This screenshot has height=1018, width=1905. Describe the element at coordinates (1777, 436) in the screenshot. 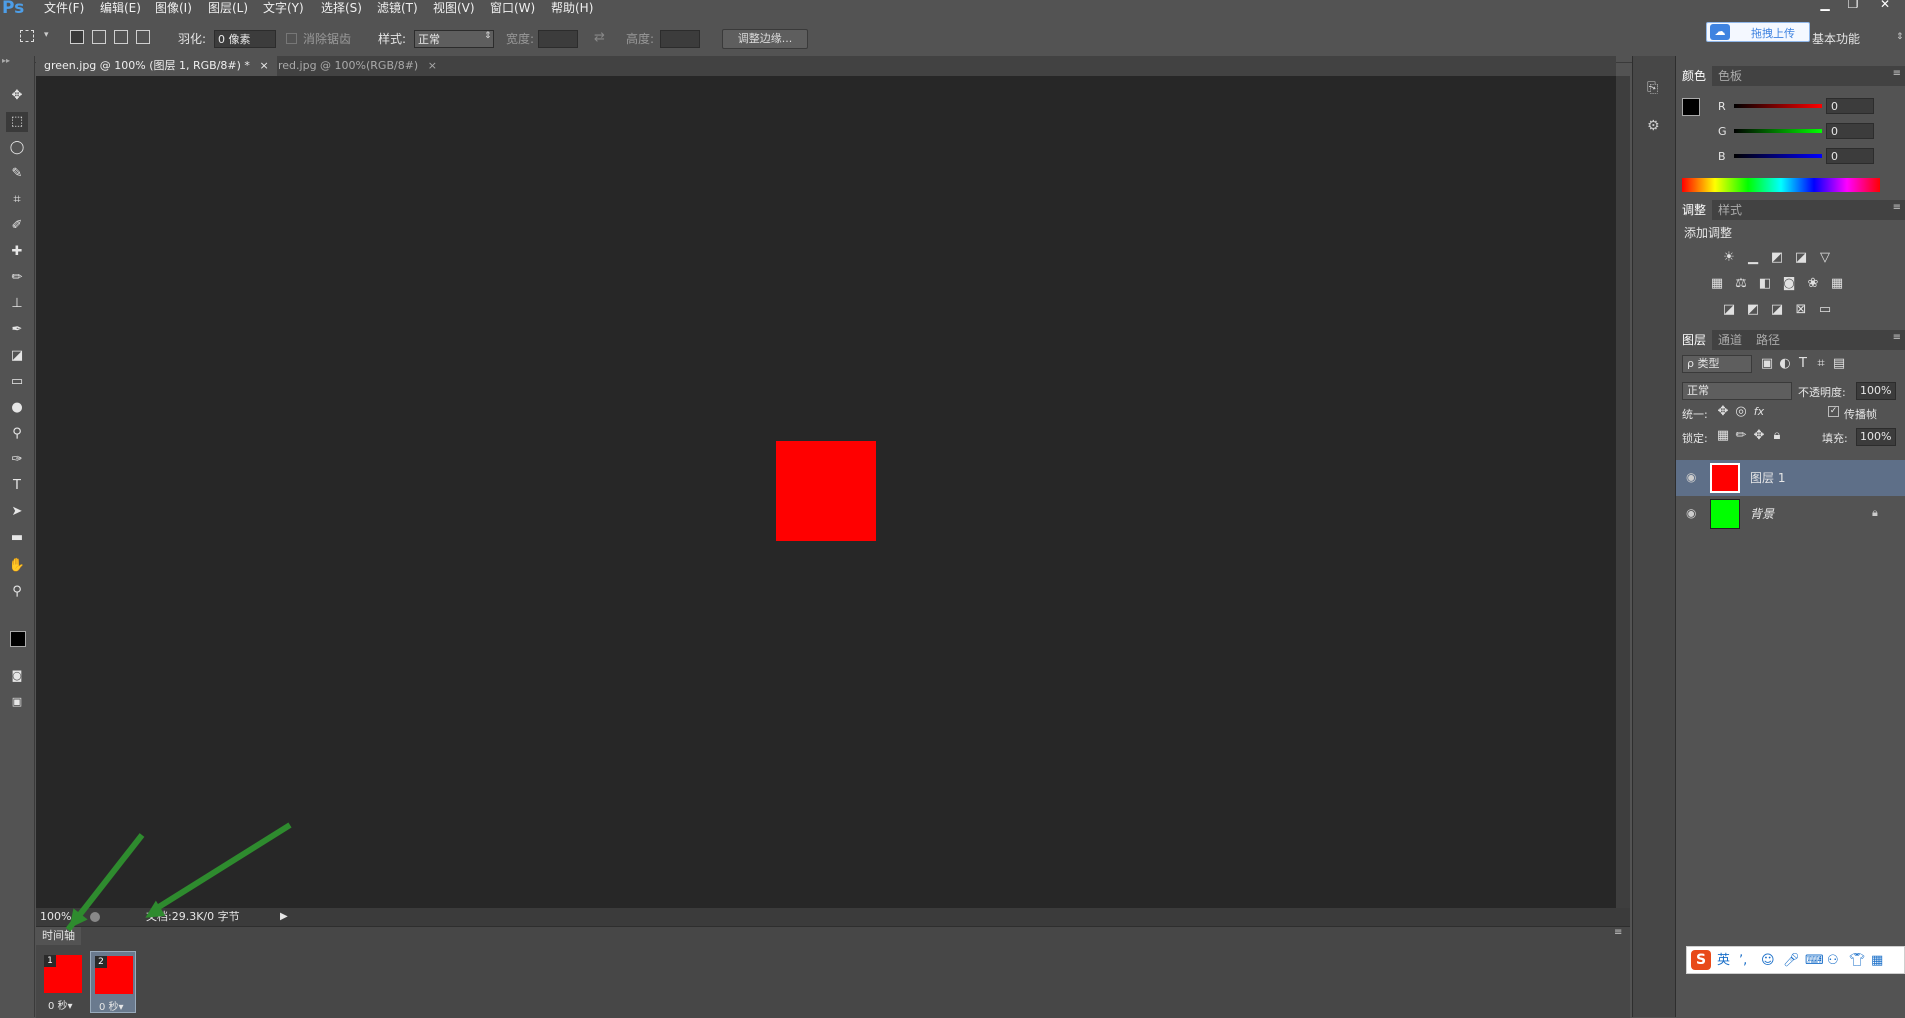

I see `lock-all-icon: 🔒︎` at that location.